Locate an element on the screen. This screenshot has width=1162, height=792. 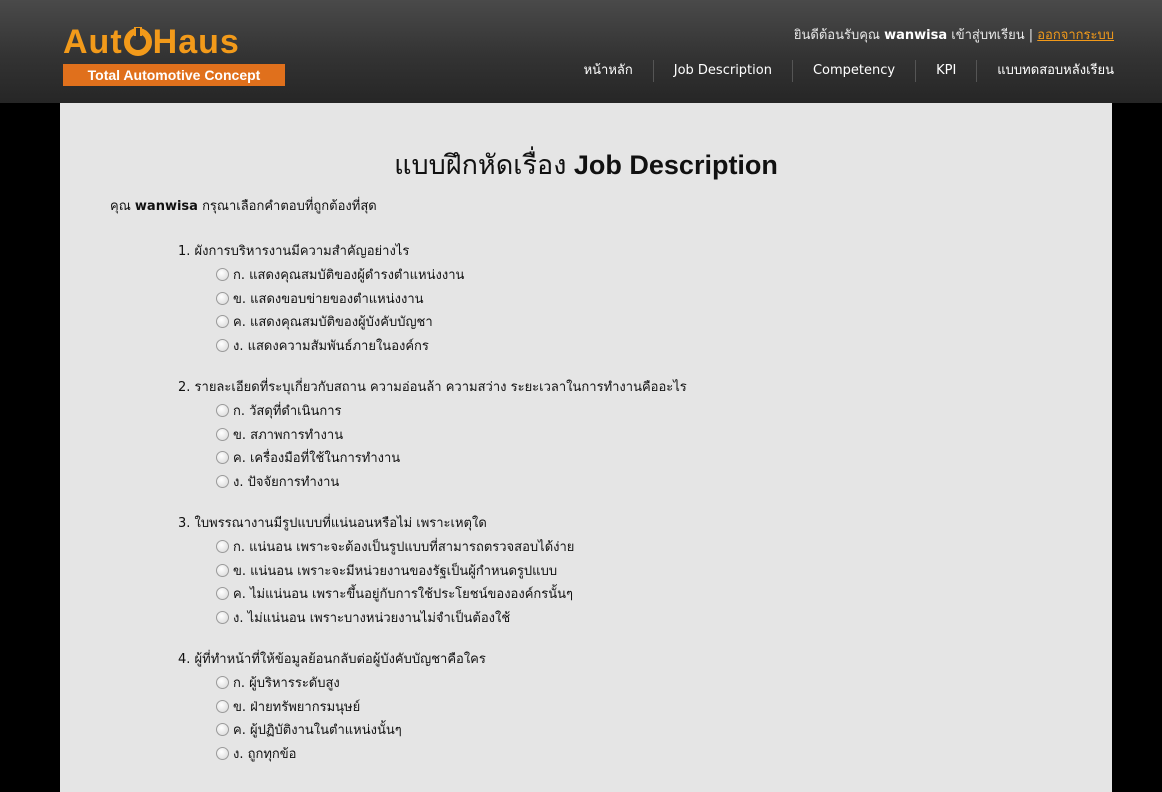
answer-option: ค. แสดงคุณสมบัติของผู้บังคับบัญชา is located at coordinates (451, 322).